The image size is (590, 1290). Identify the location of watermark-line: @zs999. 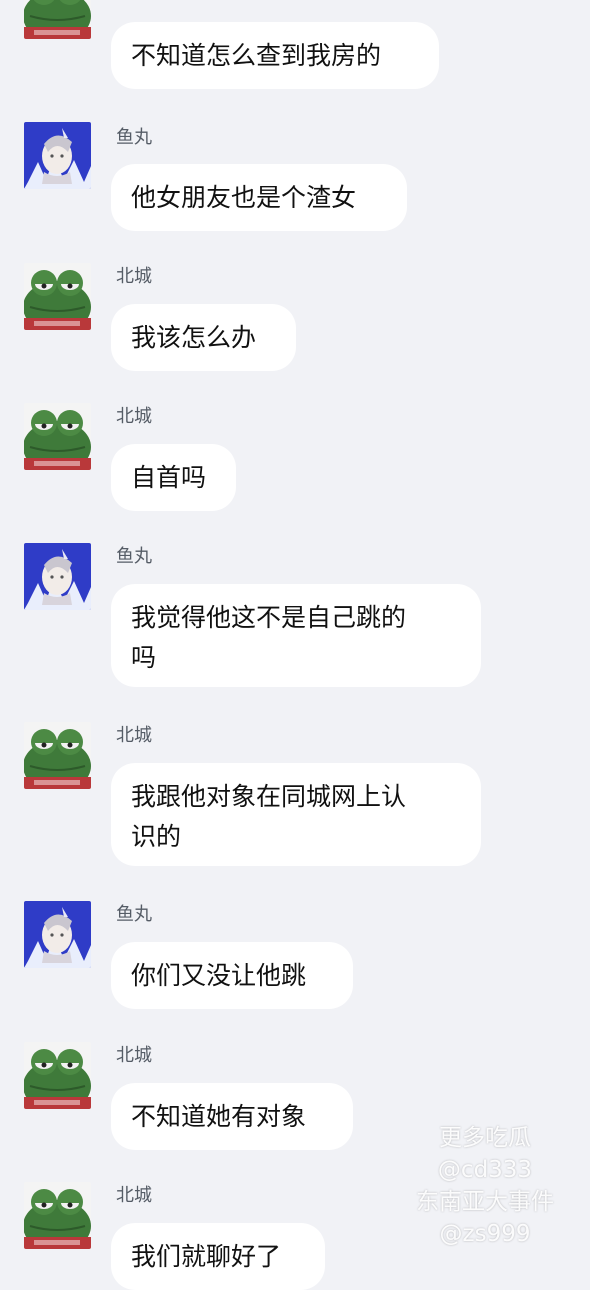
(485, 1234).